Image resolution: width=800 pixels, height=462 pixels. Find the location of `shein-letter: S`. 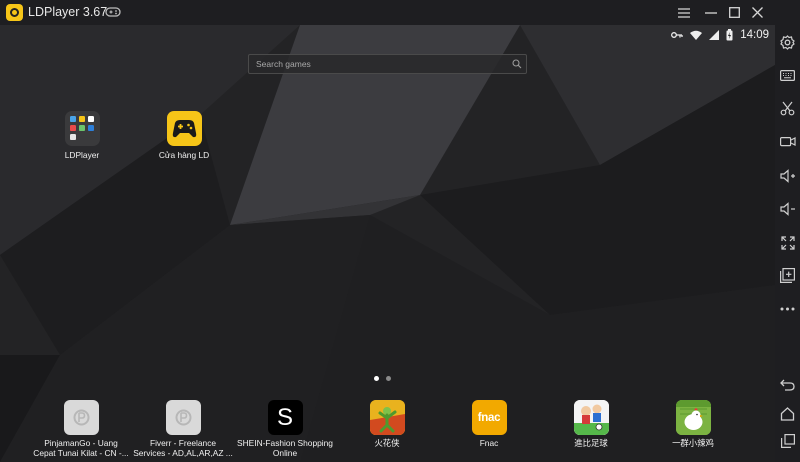

shein-letter: S is located at coordinates (284, 417).